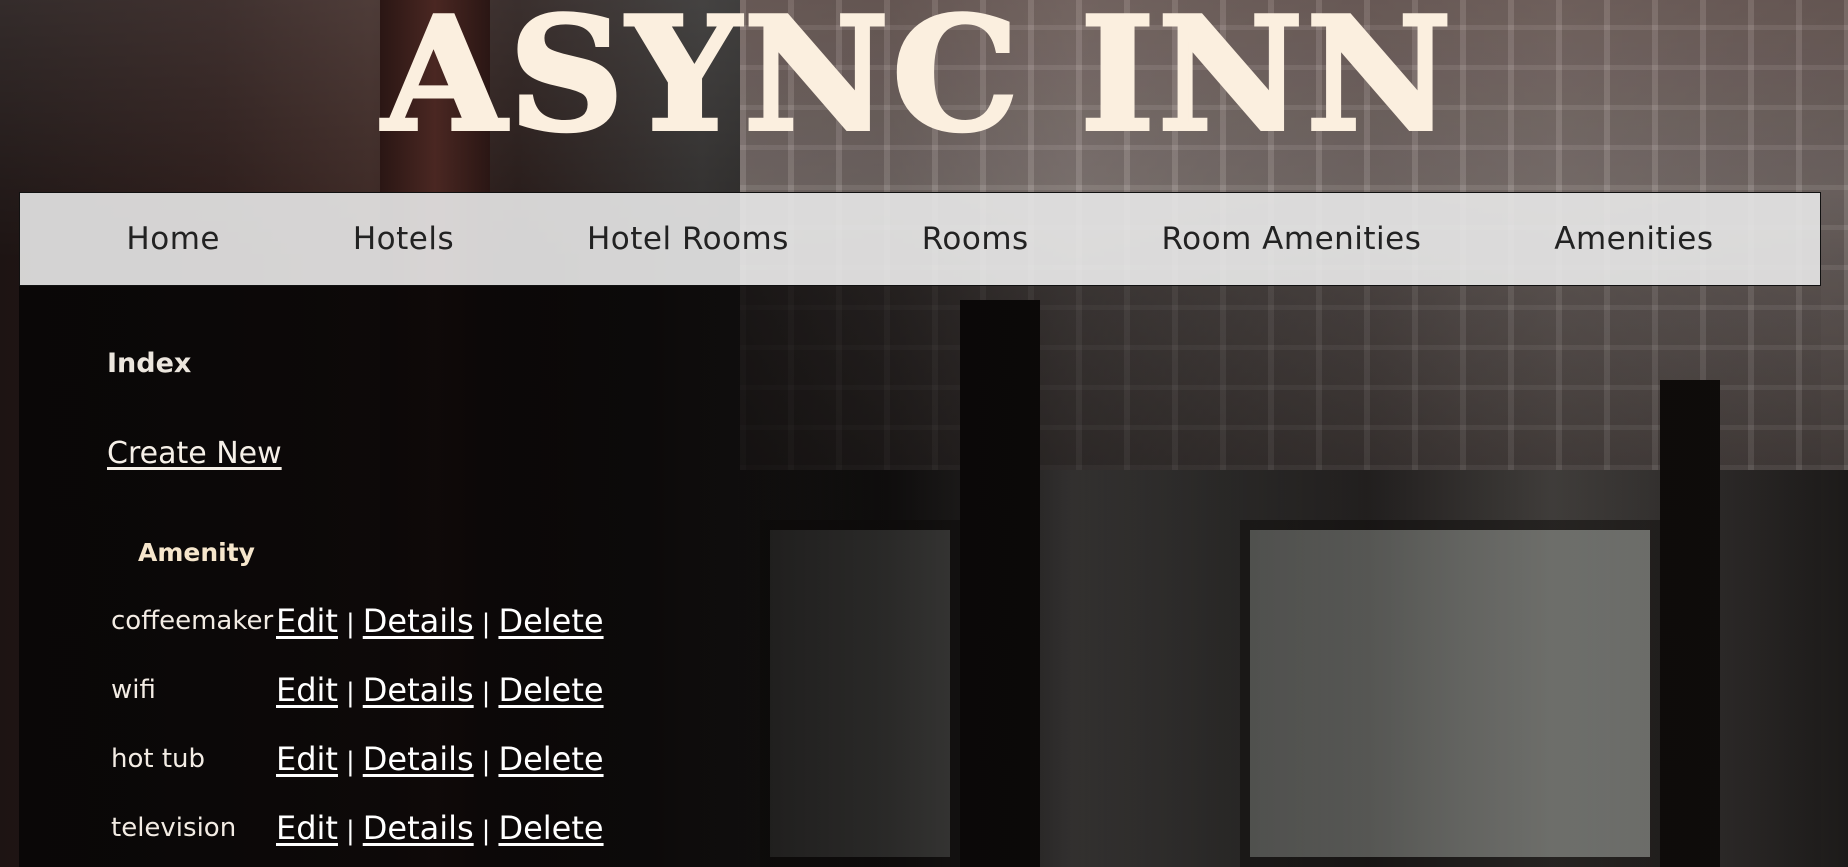 Image resolution: width=1848 pixels, height=867 pixels. What do you see at coordinates (688, 239) in the screenshot?
I see `nav-item-hotel-rooms: Hotel Rooms` at bounding box center [688, 239].